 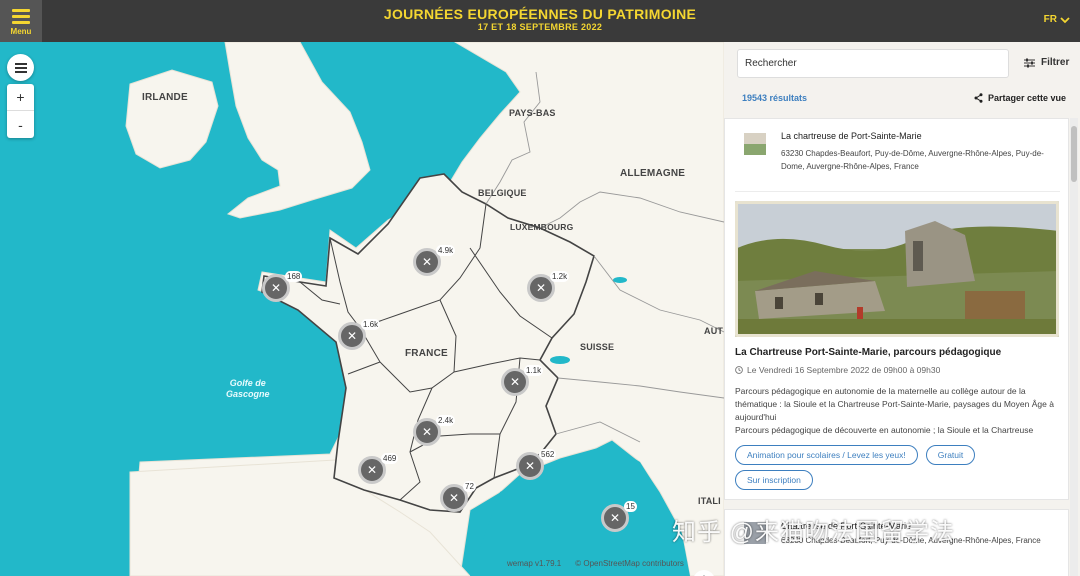 I want to click on site-title-dates: 17 ET 18 SEPTEMBRE 2022, so click(x=540, y=27).